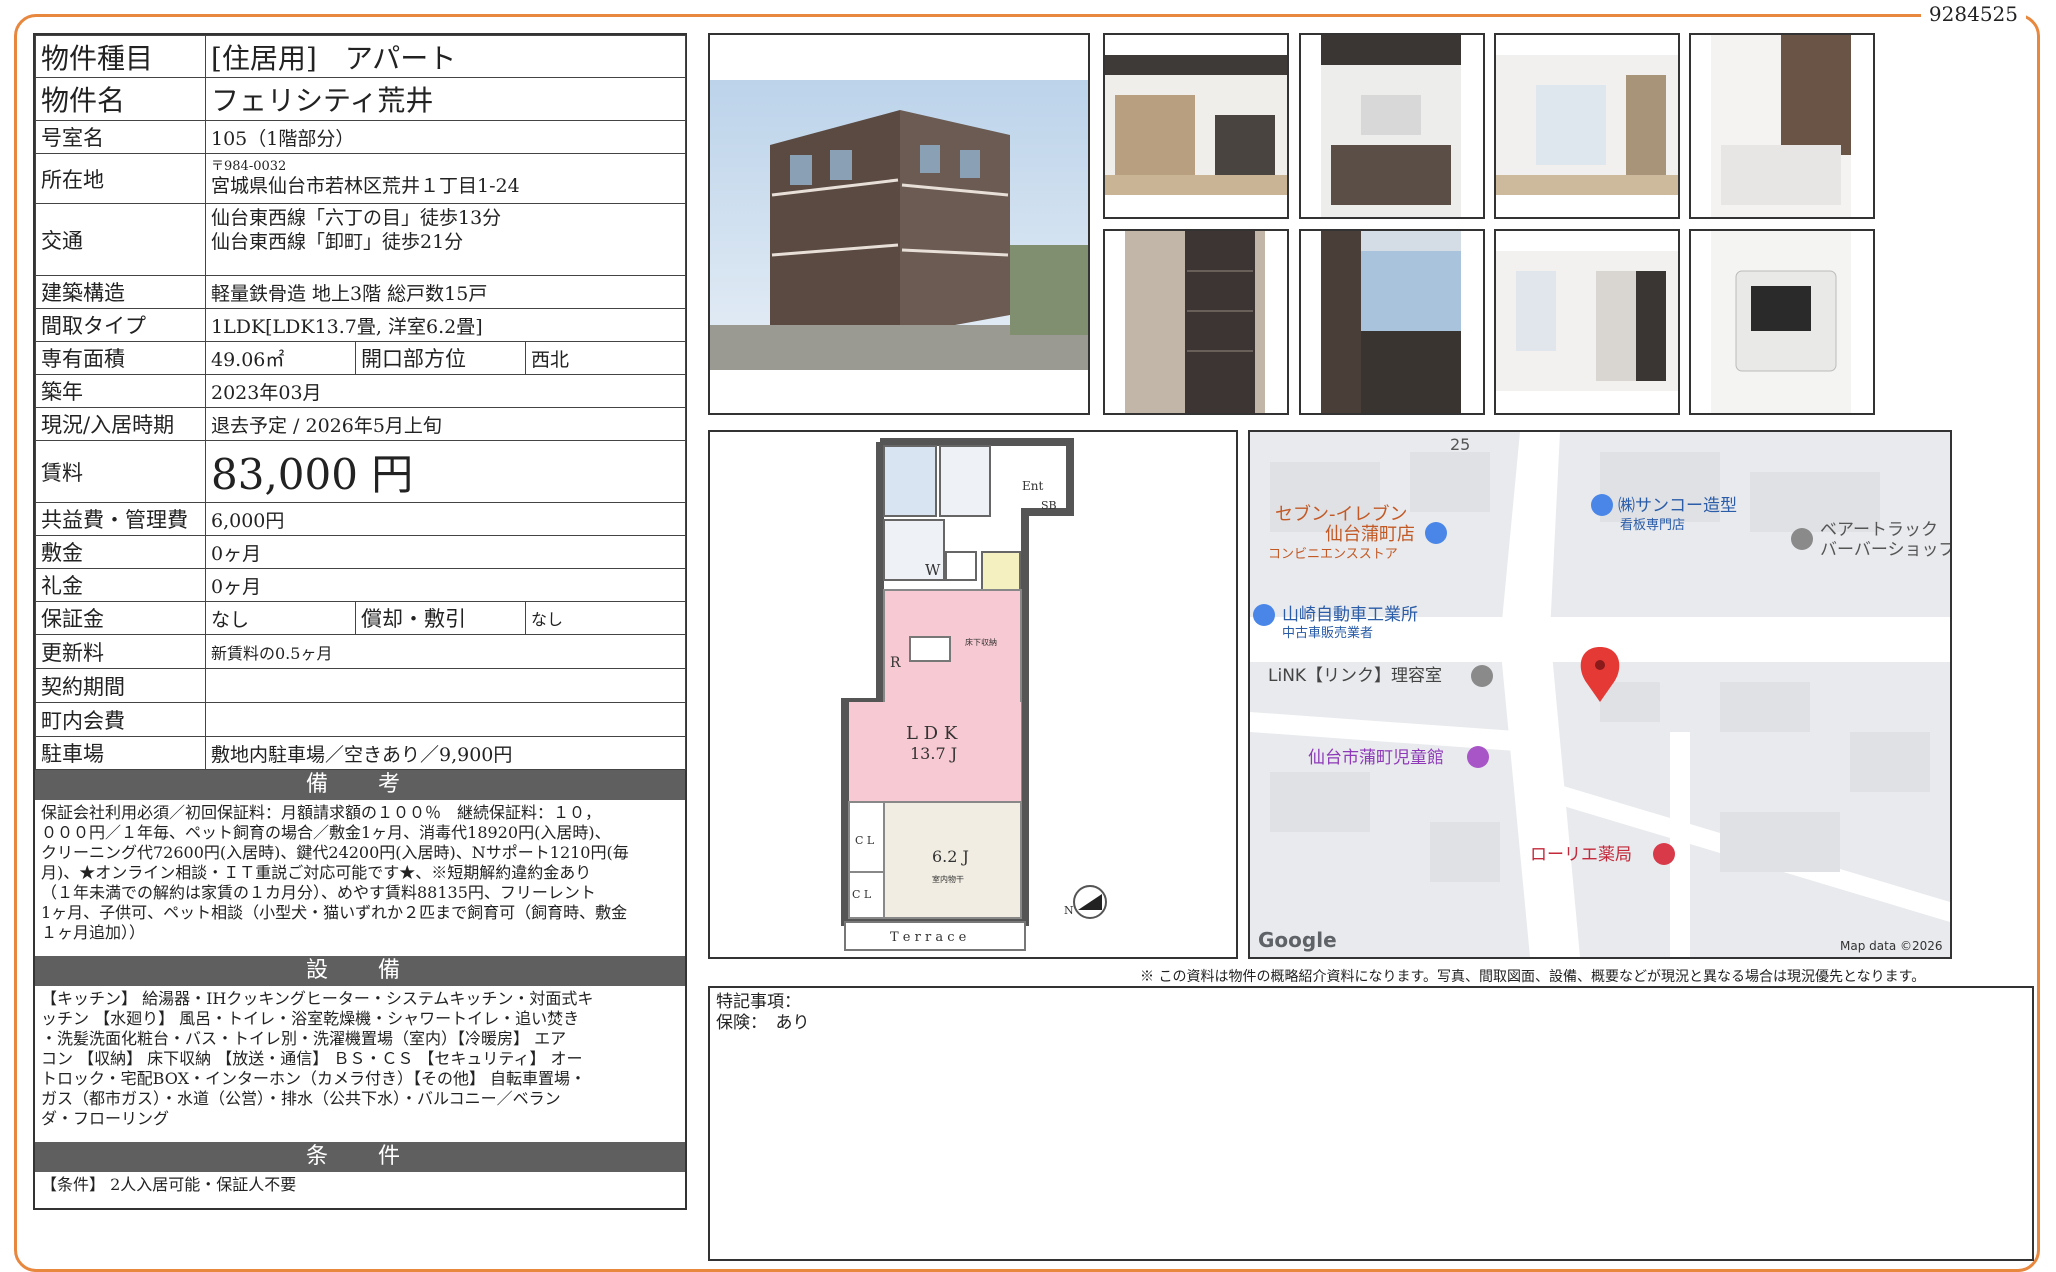 This screenshot has height=1272, width=2056. Describe the element at coordinates (120, 391) in the screenshot. I see `built-label: 築年` at that location.